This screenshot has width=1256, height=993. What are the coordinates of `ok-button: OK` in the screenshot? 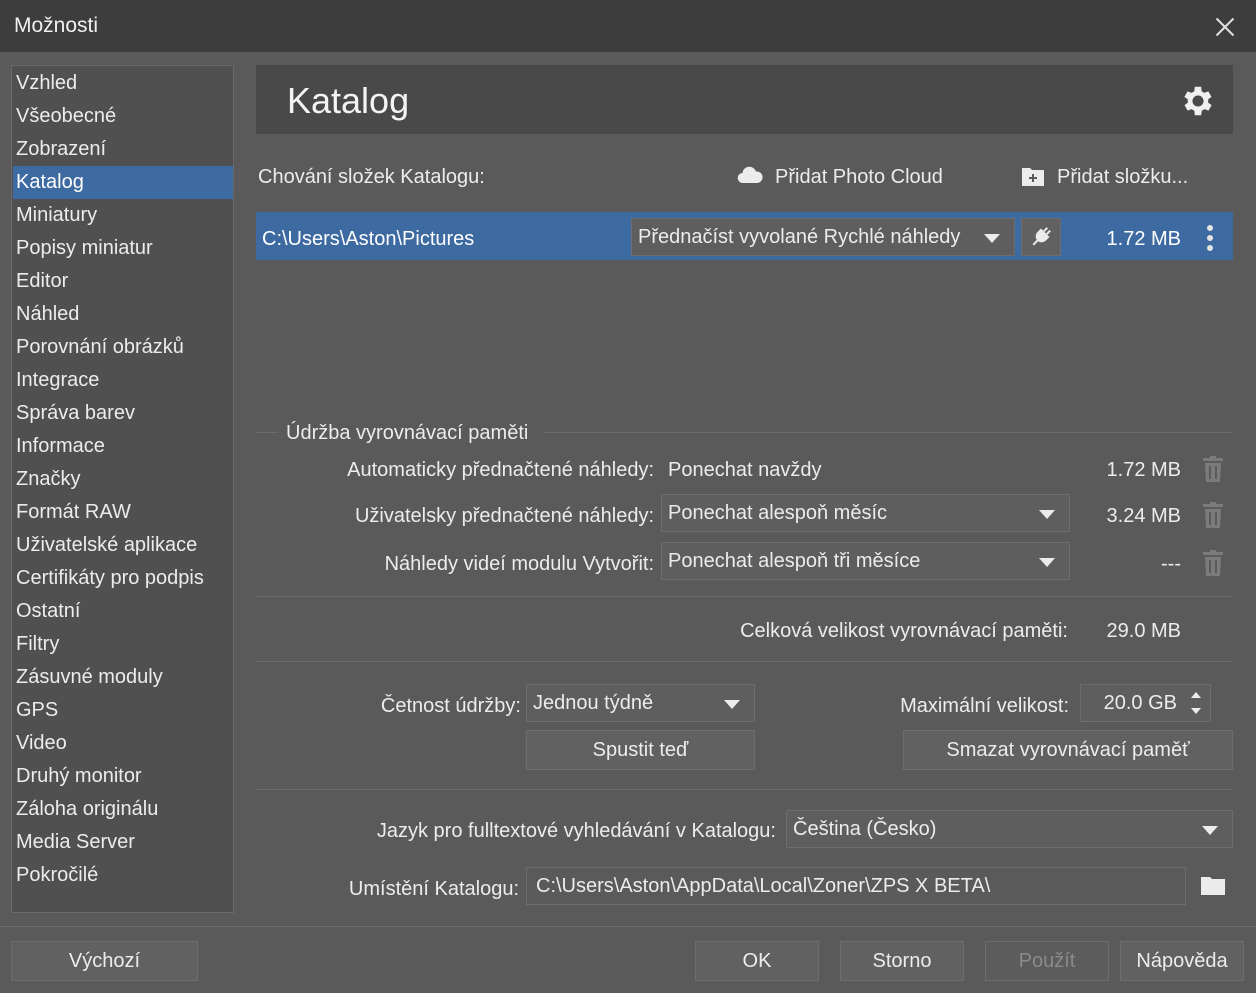 It's located at (757, 961).